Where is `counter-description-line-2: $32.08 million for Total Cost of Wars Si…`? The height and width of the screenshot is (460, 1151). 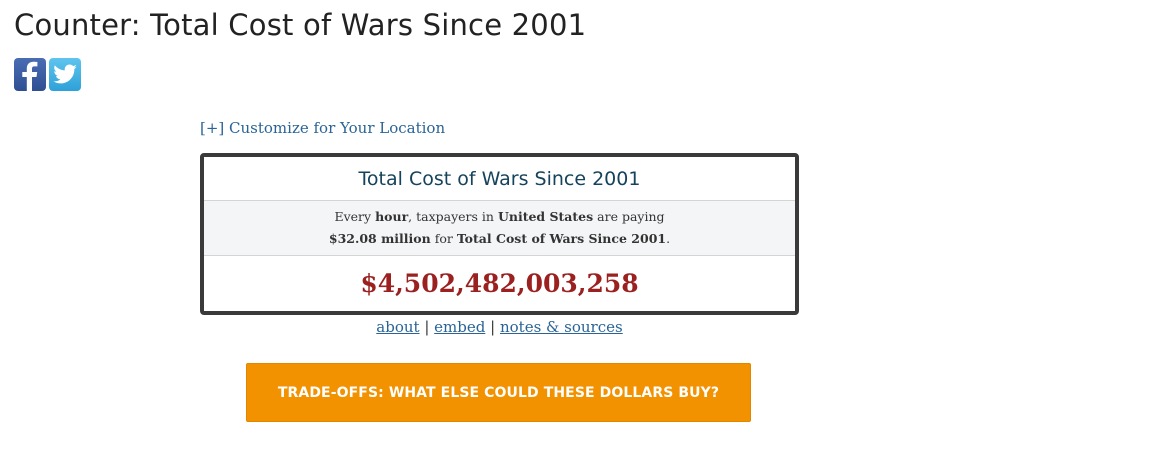 counter-description-line-2: $32.08 million for Total Cost of Wars Si… is located at coordinates (499, 239).